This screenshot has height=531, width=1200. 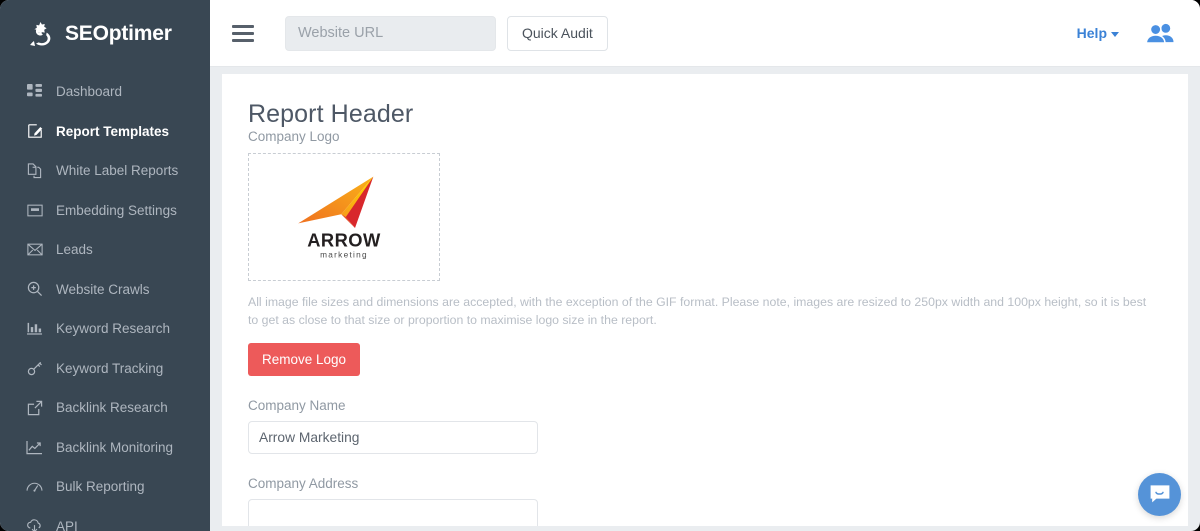 I want to click on brand-name: SEOptimer, so click(x=118, y=33).